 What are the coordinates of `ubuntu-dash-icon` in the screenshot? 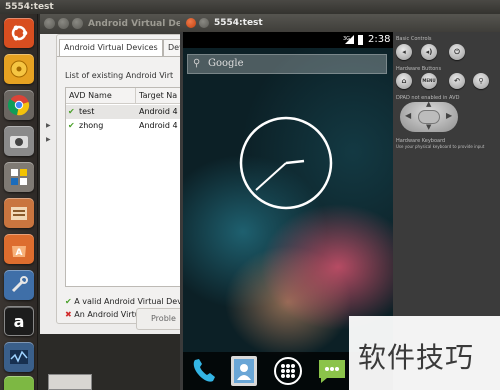 It's located at (19, 33).